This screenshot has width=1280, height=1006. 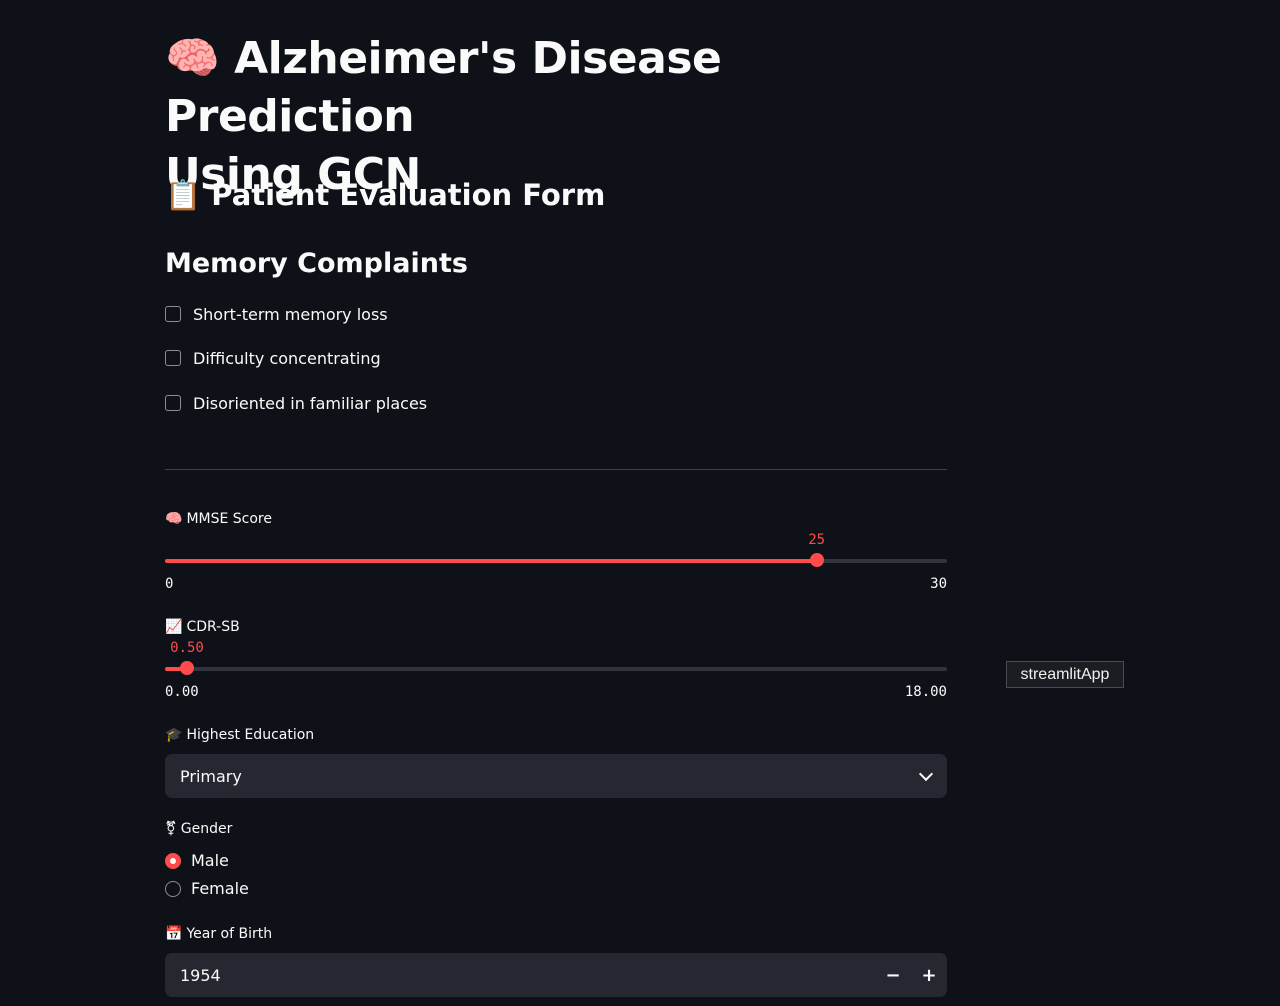 What do you see at coordinates (229, 934) in the screenshot?
I see `birth-label-text: Year of Birth` at bounding box center [229, 934].